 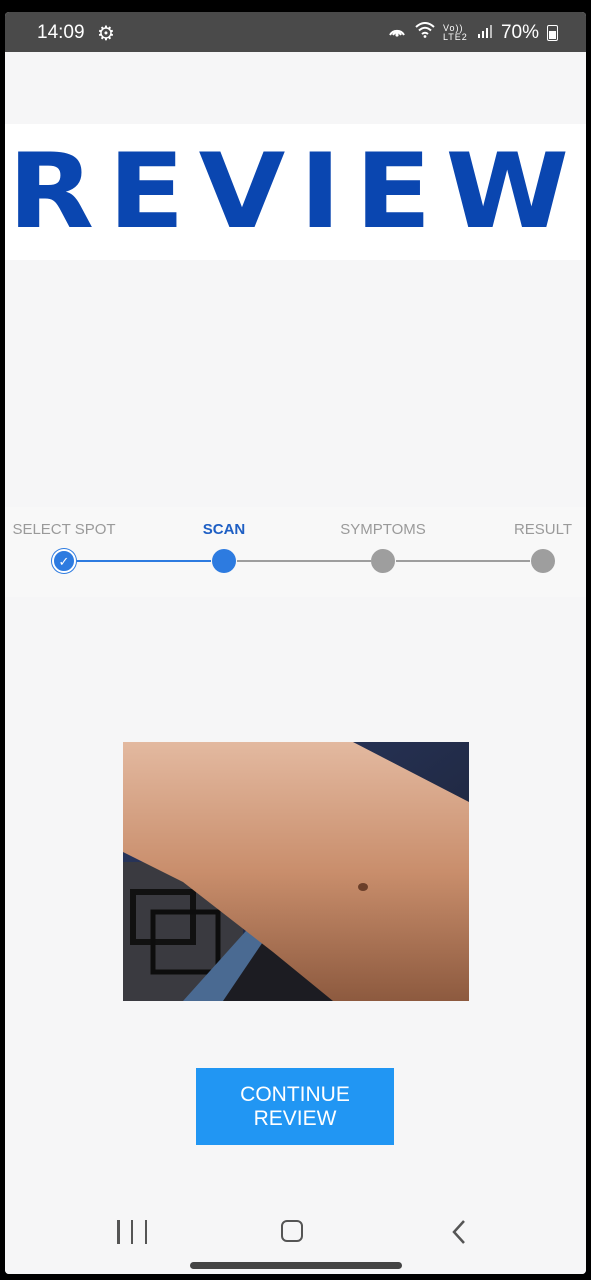 I want to click on status-icons: Vo)) LTE2 70%, so click(x=472, y=33).